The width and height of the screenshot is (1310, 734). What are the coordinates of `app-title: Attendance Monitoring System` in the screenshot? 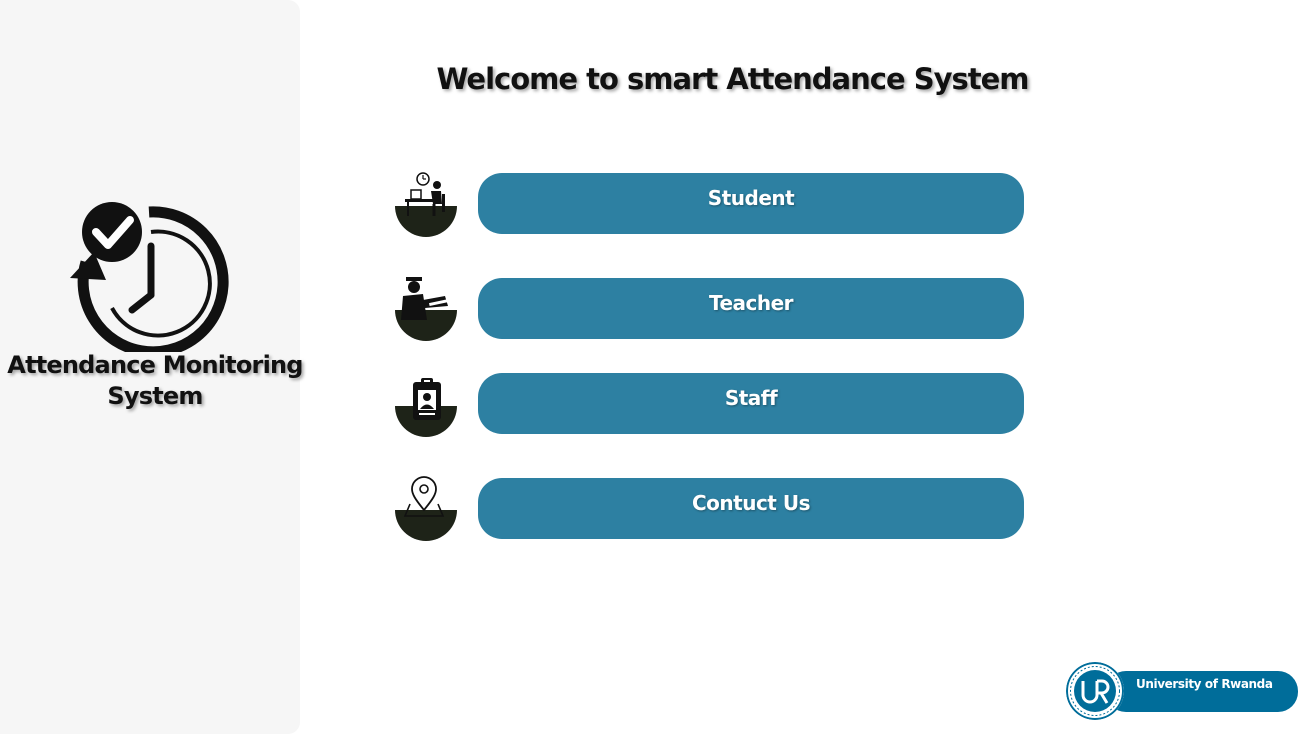 It's located at (155, 380).